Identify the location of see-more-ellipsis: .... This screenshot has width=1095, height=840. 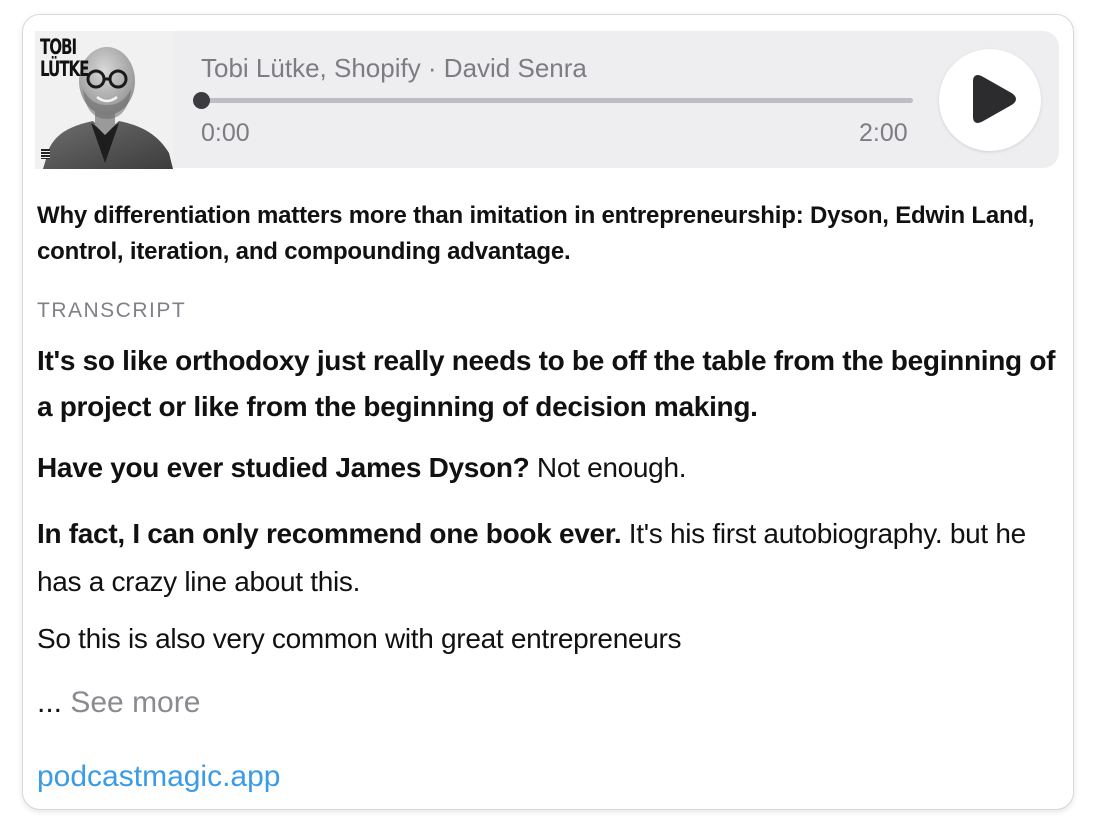
(50, 702).